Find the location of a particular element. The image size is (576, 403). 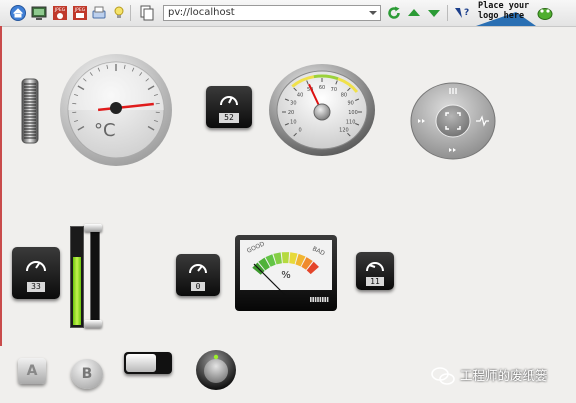

vu-unit: % is located at coordinates (286, 275).